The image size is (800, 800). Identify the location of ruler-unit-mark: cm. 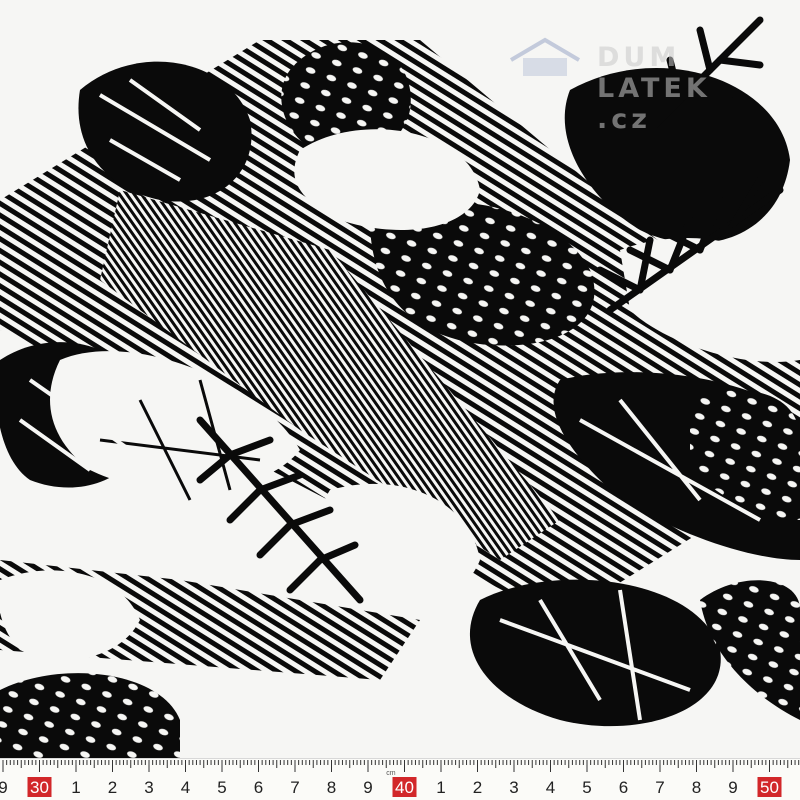
(391, 773).